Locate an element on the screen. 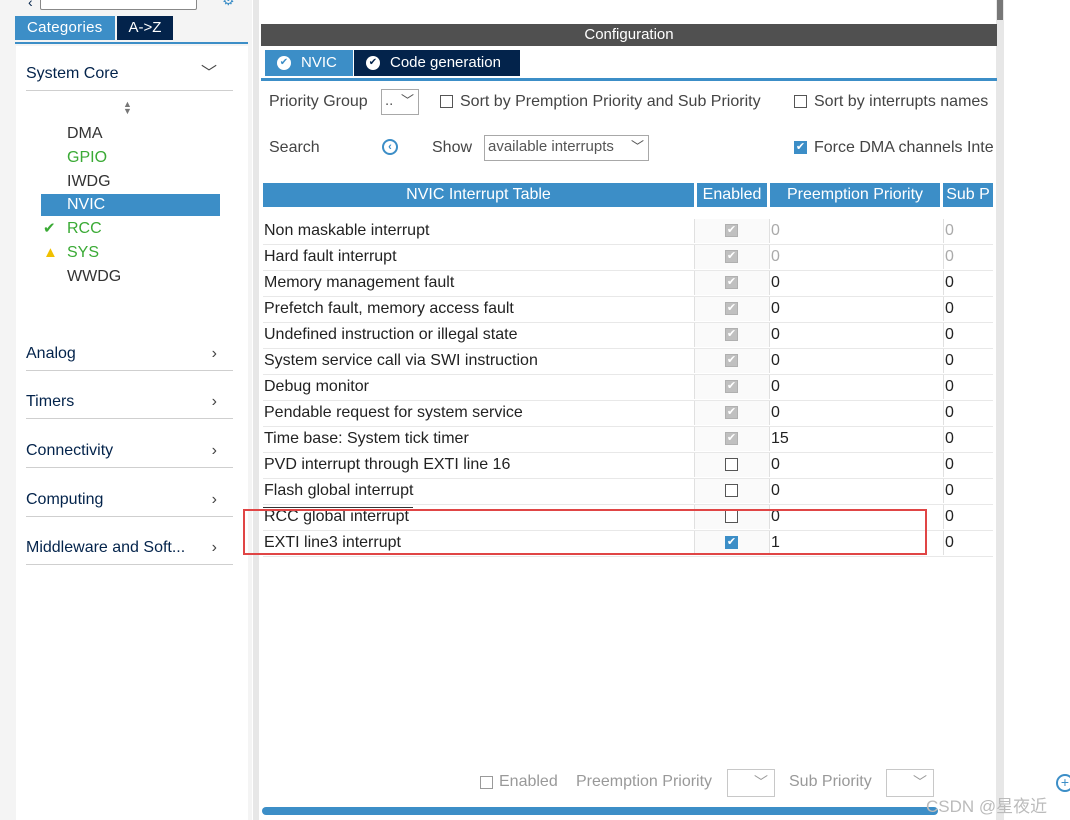 The image size is (1070, 820). table-row: PVD interrupt through EXTI line 16 0 0 is located at coordinates (628, 466).